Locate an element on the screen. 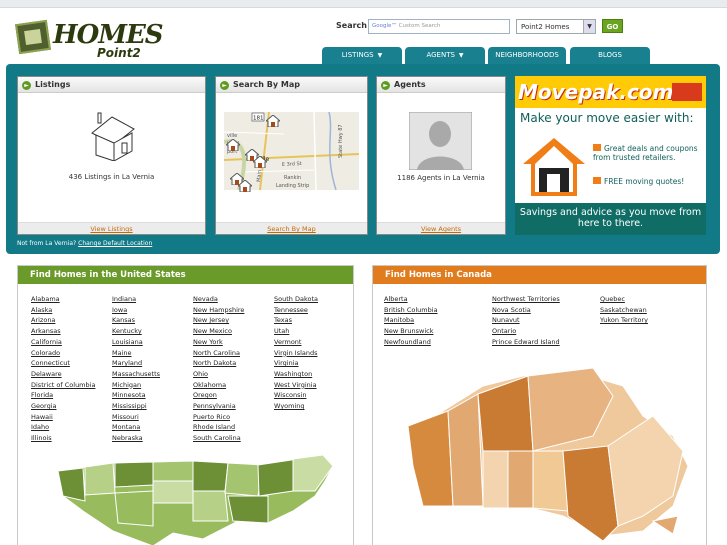  state-link: Oklahoma is located at coordinates (233, 385).